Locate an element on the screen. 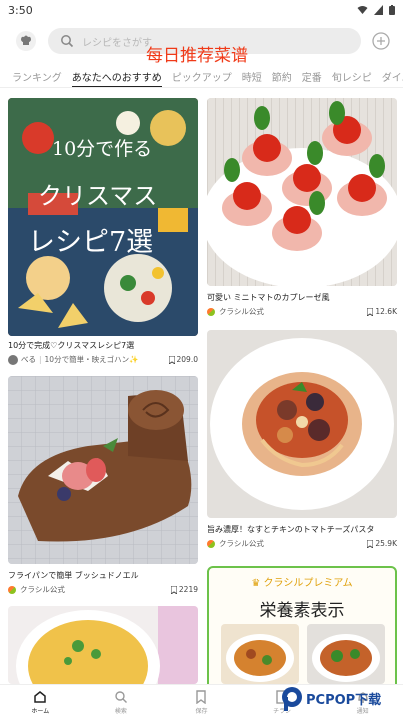 The image size is (403, 720). watermark-text: PCPOP下载 is located at coordinates (344, 700).